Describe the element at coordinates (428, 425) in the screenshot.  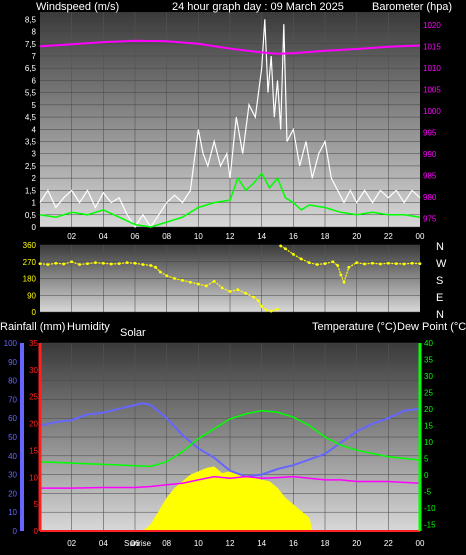
I see `temperature-tick-label: 15` at that location.